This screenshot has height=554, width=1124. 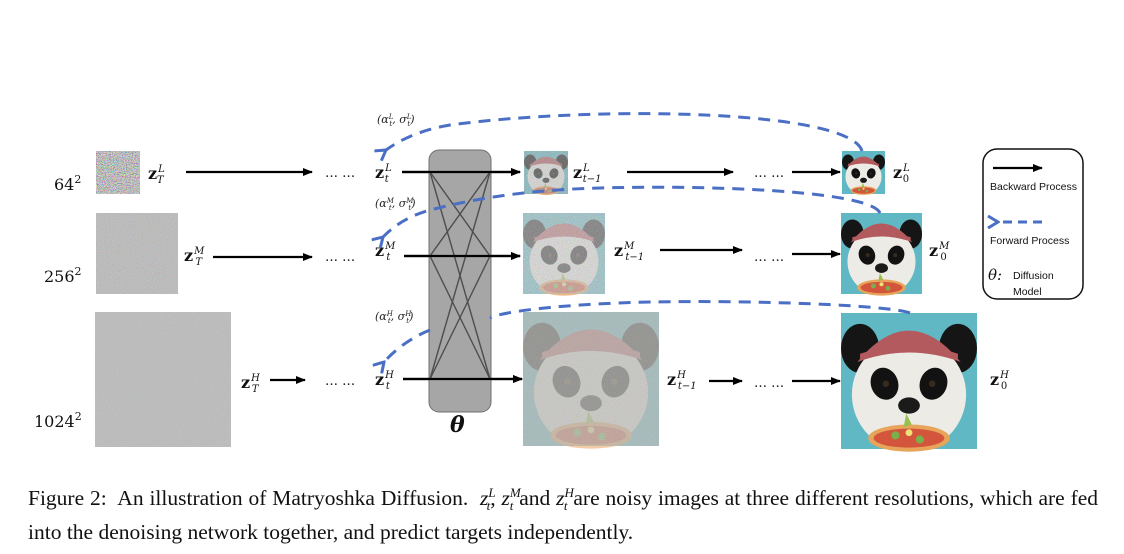 I want to click on diffusion-network-block: θ, so click(x=460, y=293).